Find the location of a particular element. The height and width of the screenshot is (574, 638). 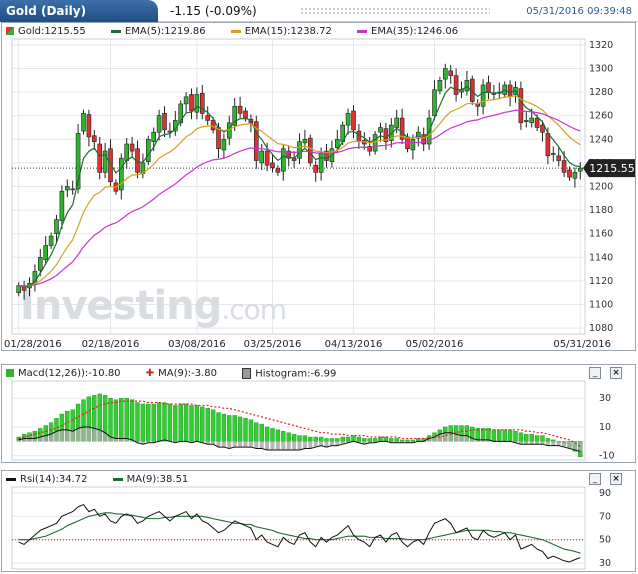

y-tick-label: 1240 is located at coordinates (601, 139).